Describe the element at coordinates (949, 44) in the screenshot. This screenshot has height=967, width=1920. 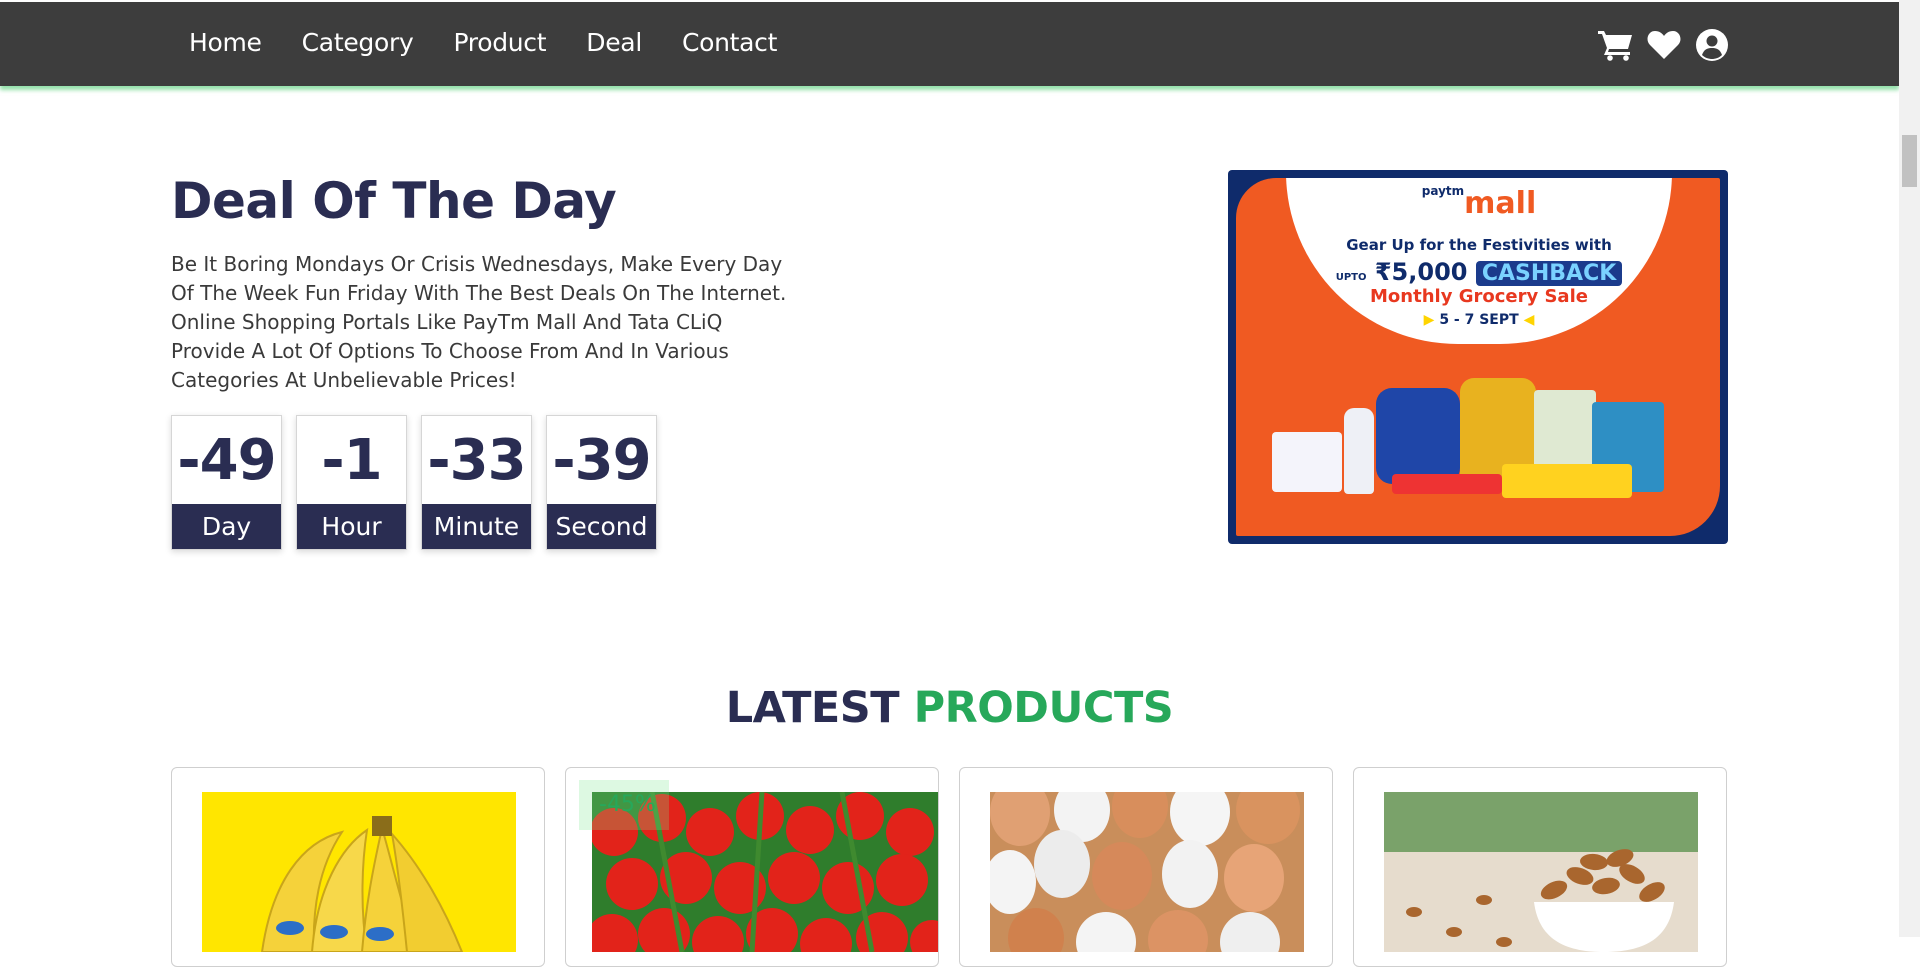
I see `navbar: Home Category Product Deal Contact` at that location.